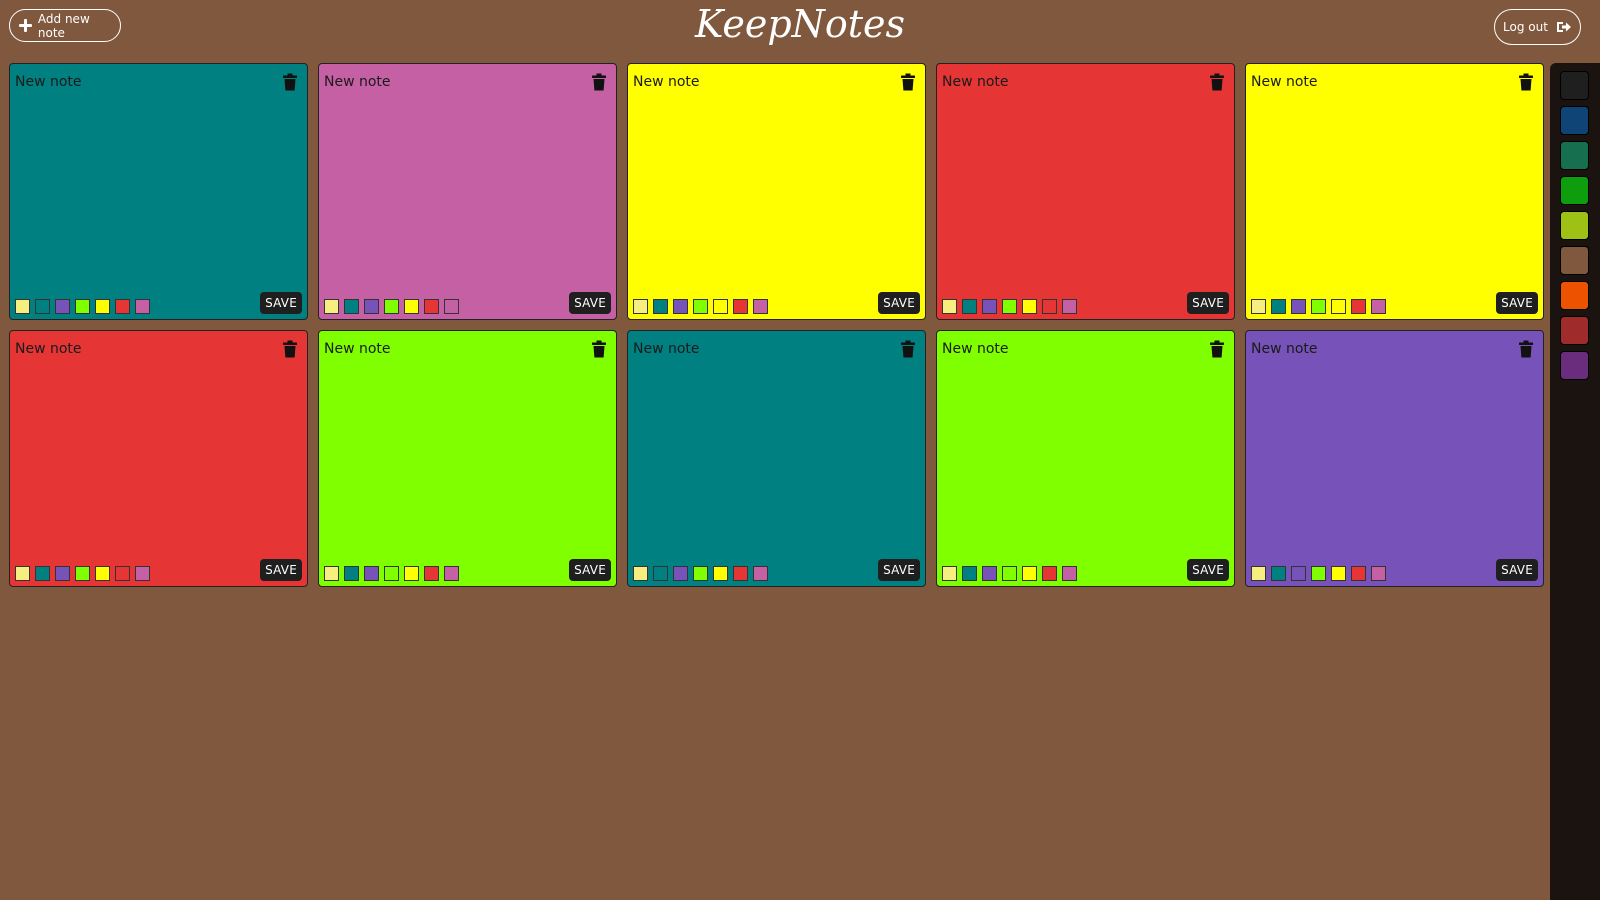  Describe the element at coordinates (1537, 27) in the screenshot. I see `logout-button: Log out` at that location.